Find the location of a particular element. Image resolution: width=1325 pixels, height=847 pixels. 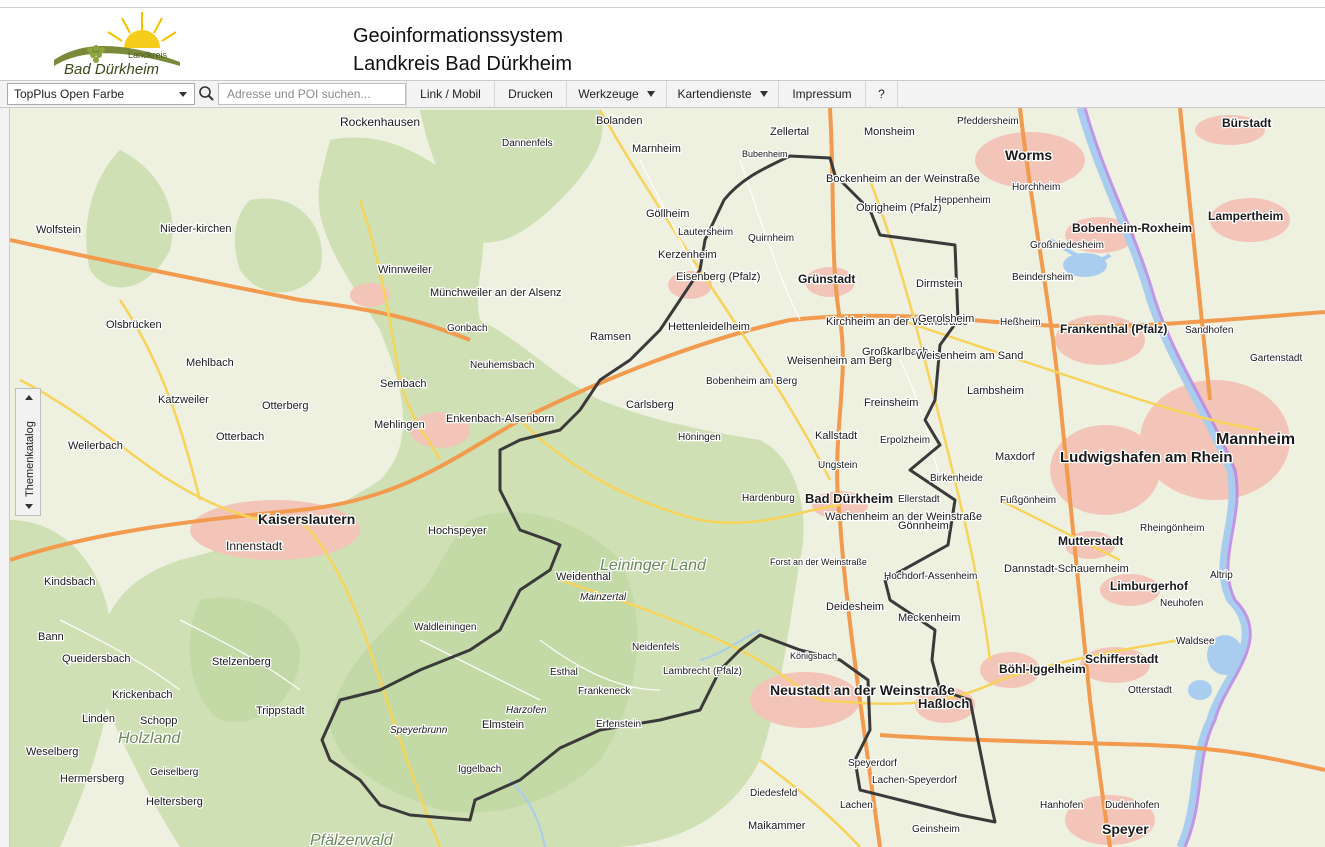

map-place-label: Dudenhofen is located at coordinates (1132, 805).